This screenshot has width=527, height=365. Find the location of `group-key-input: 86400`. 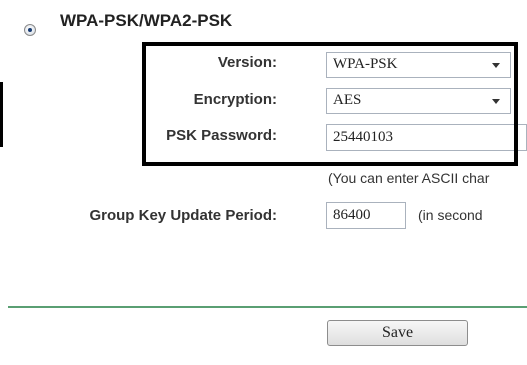

group-key-input: 86400 is located at coordinates (366, 215).